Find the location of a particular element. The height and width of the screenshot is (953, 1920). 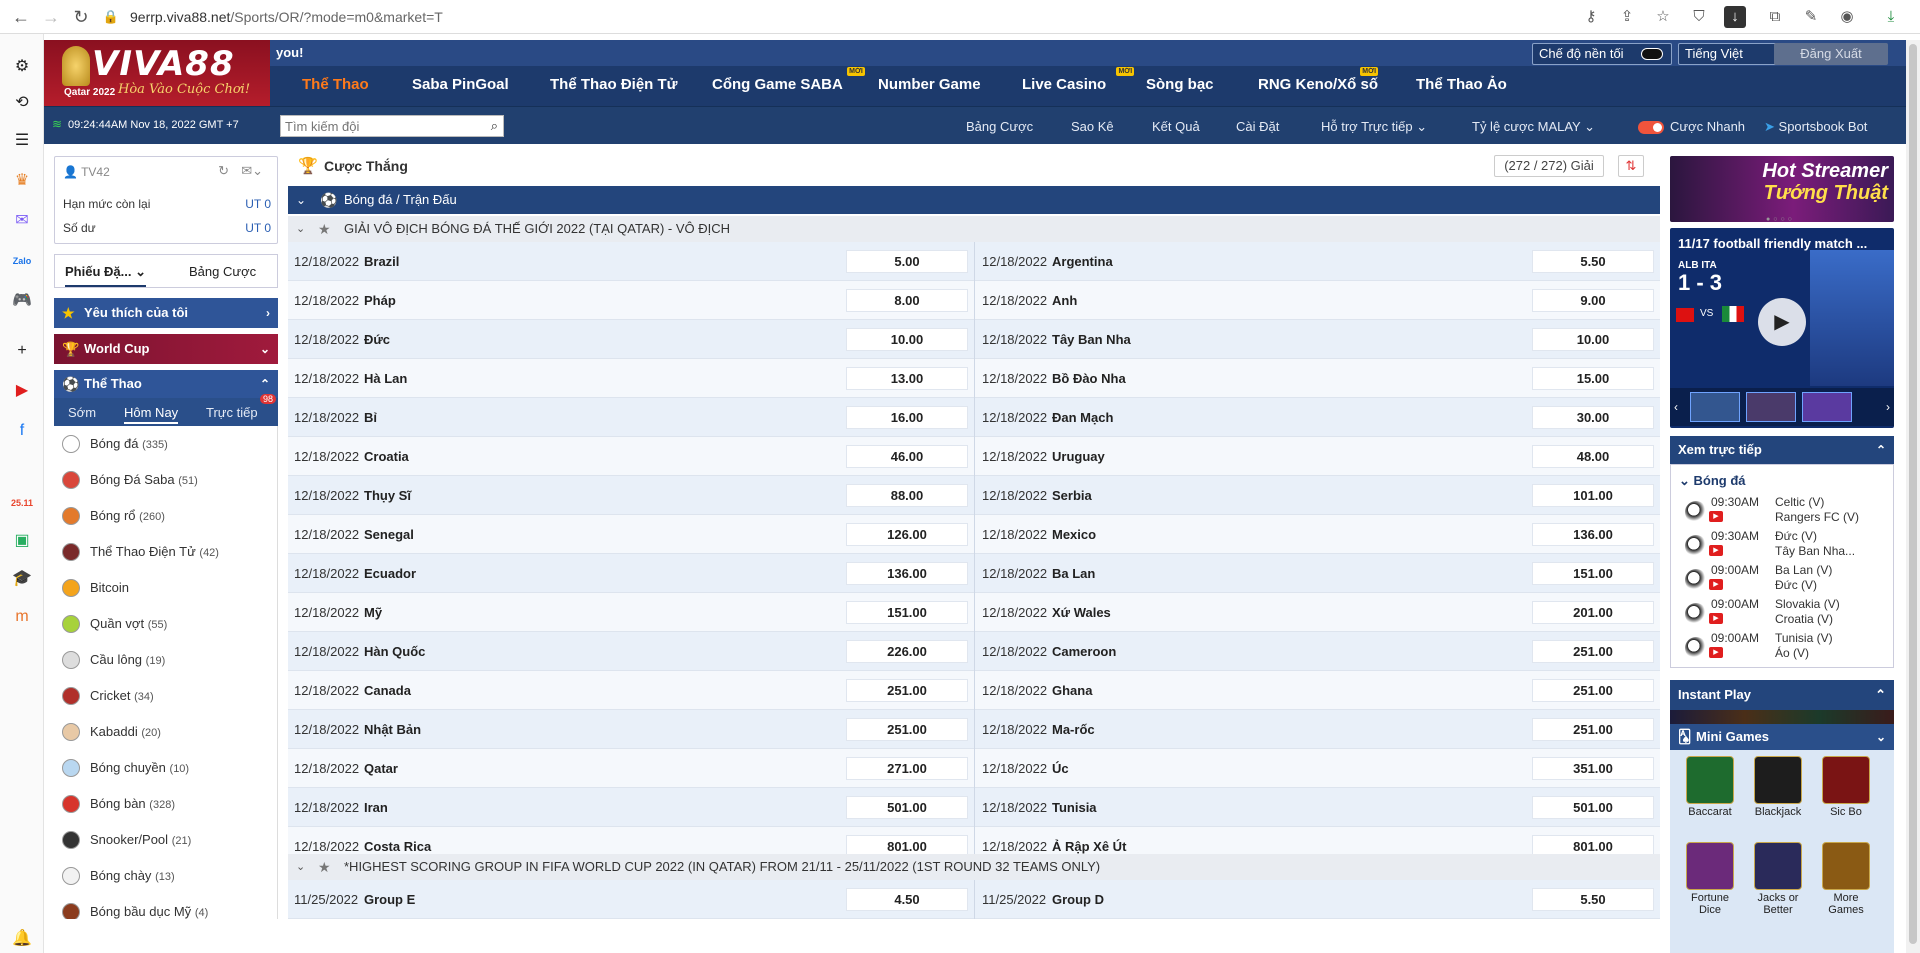

nav-bet-list: Bảng Cược is located at coordinates (999, 126).